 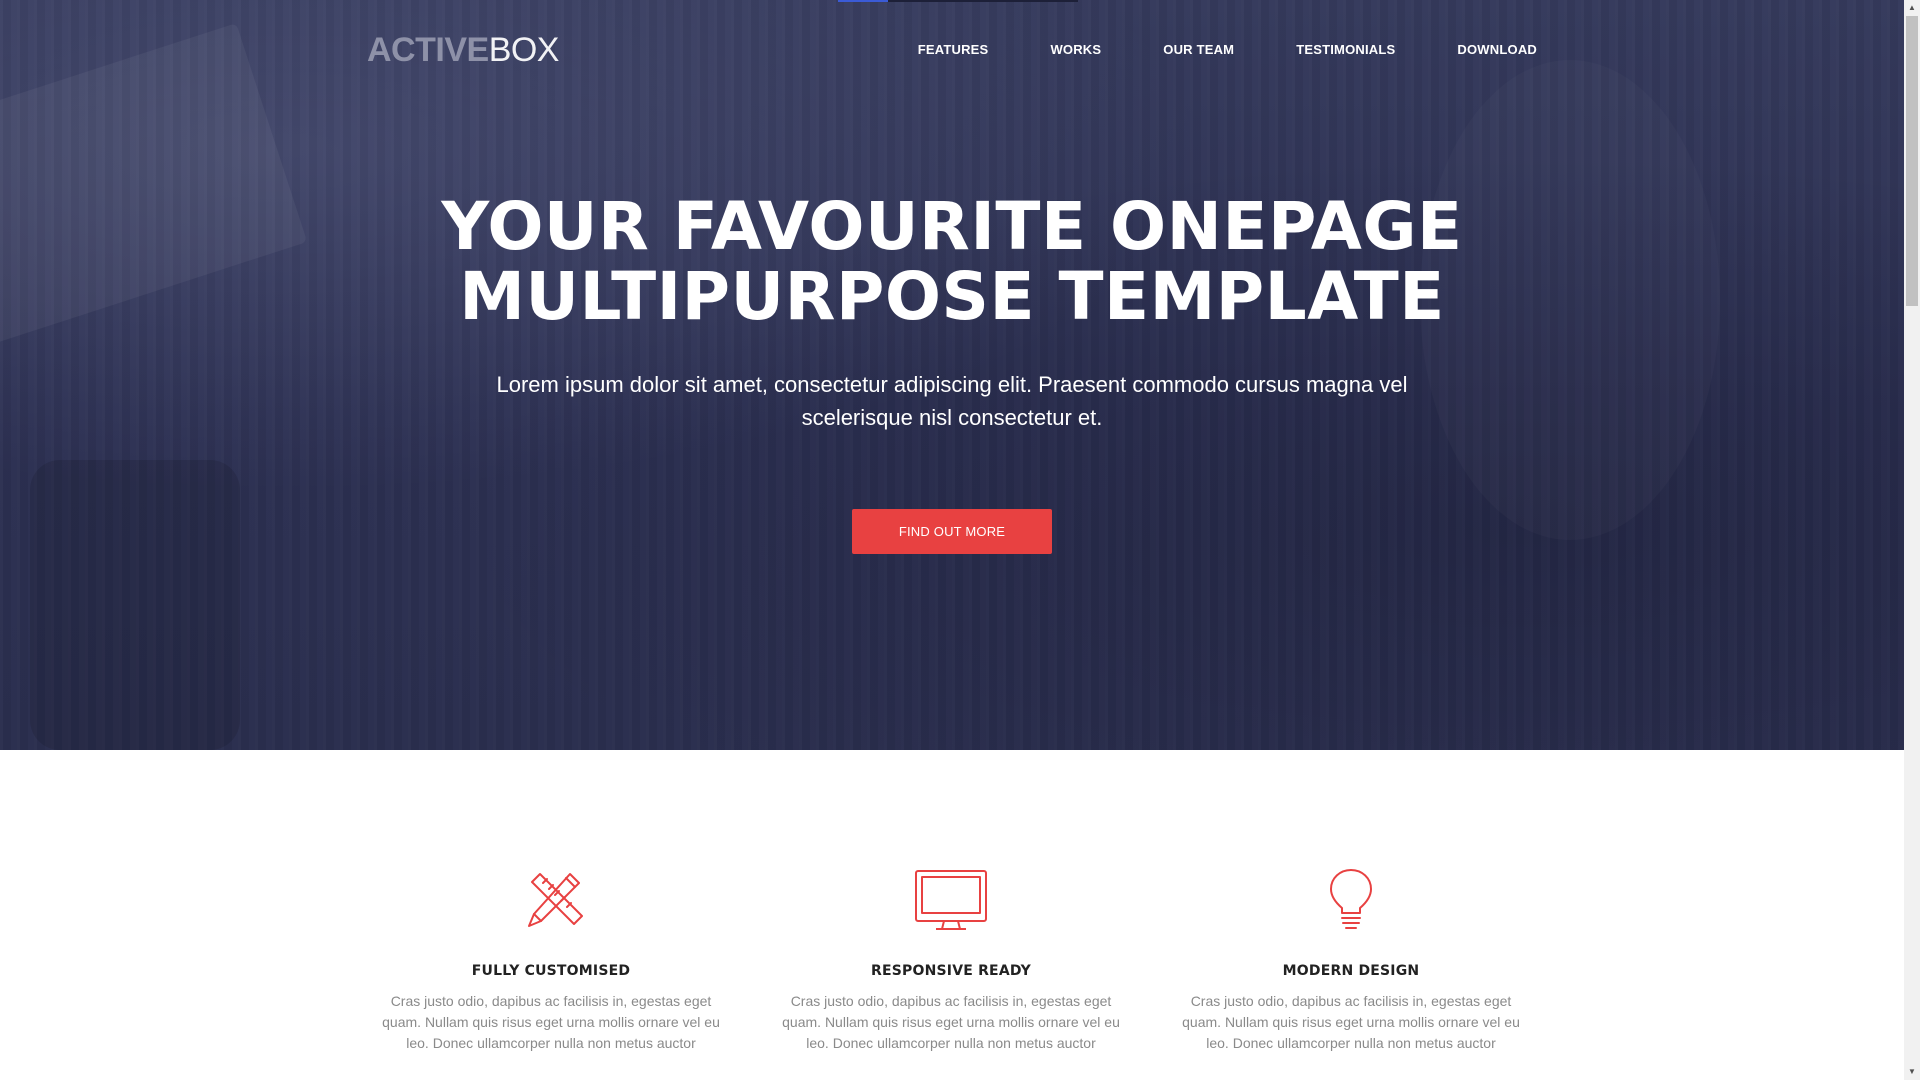 I want to click on lightbulb-icon, so click(x=1351, y=899).